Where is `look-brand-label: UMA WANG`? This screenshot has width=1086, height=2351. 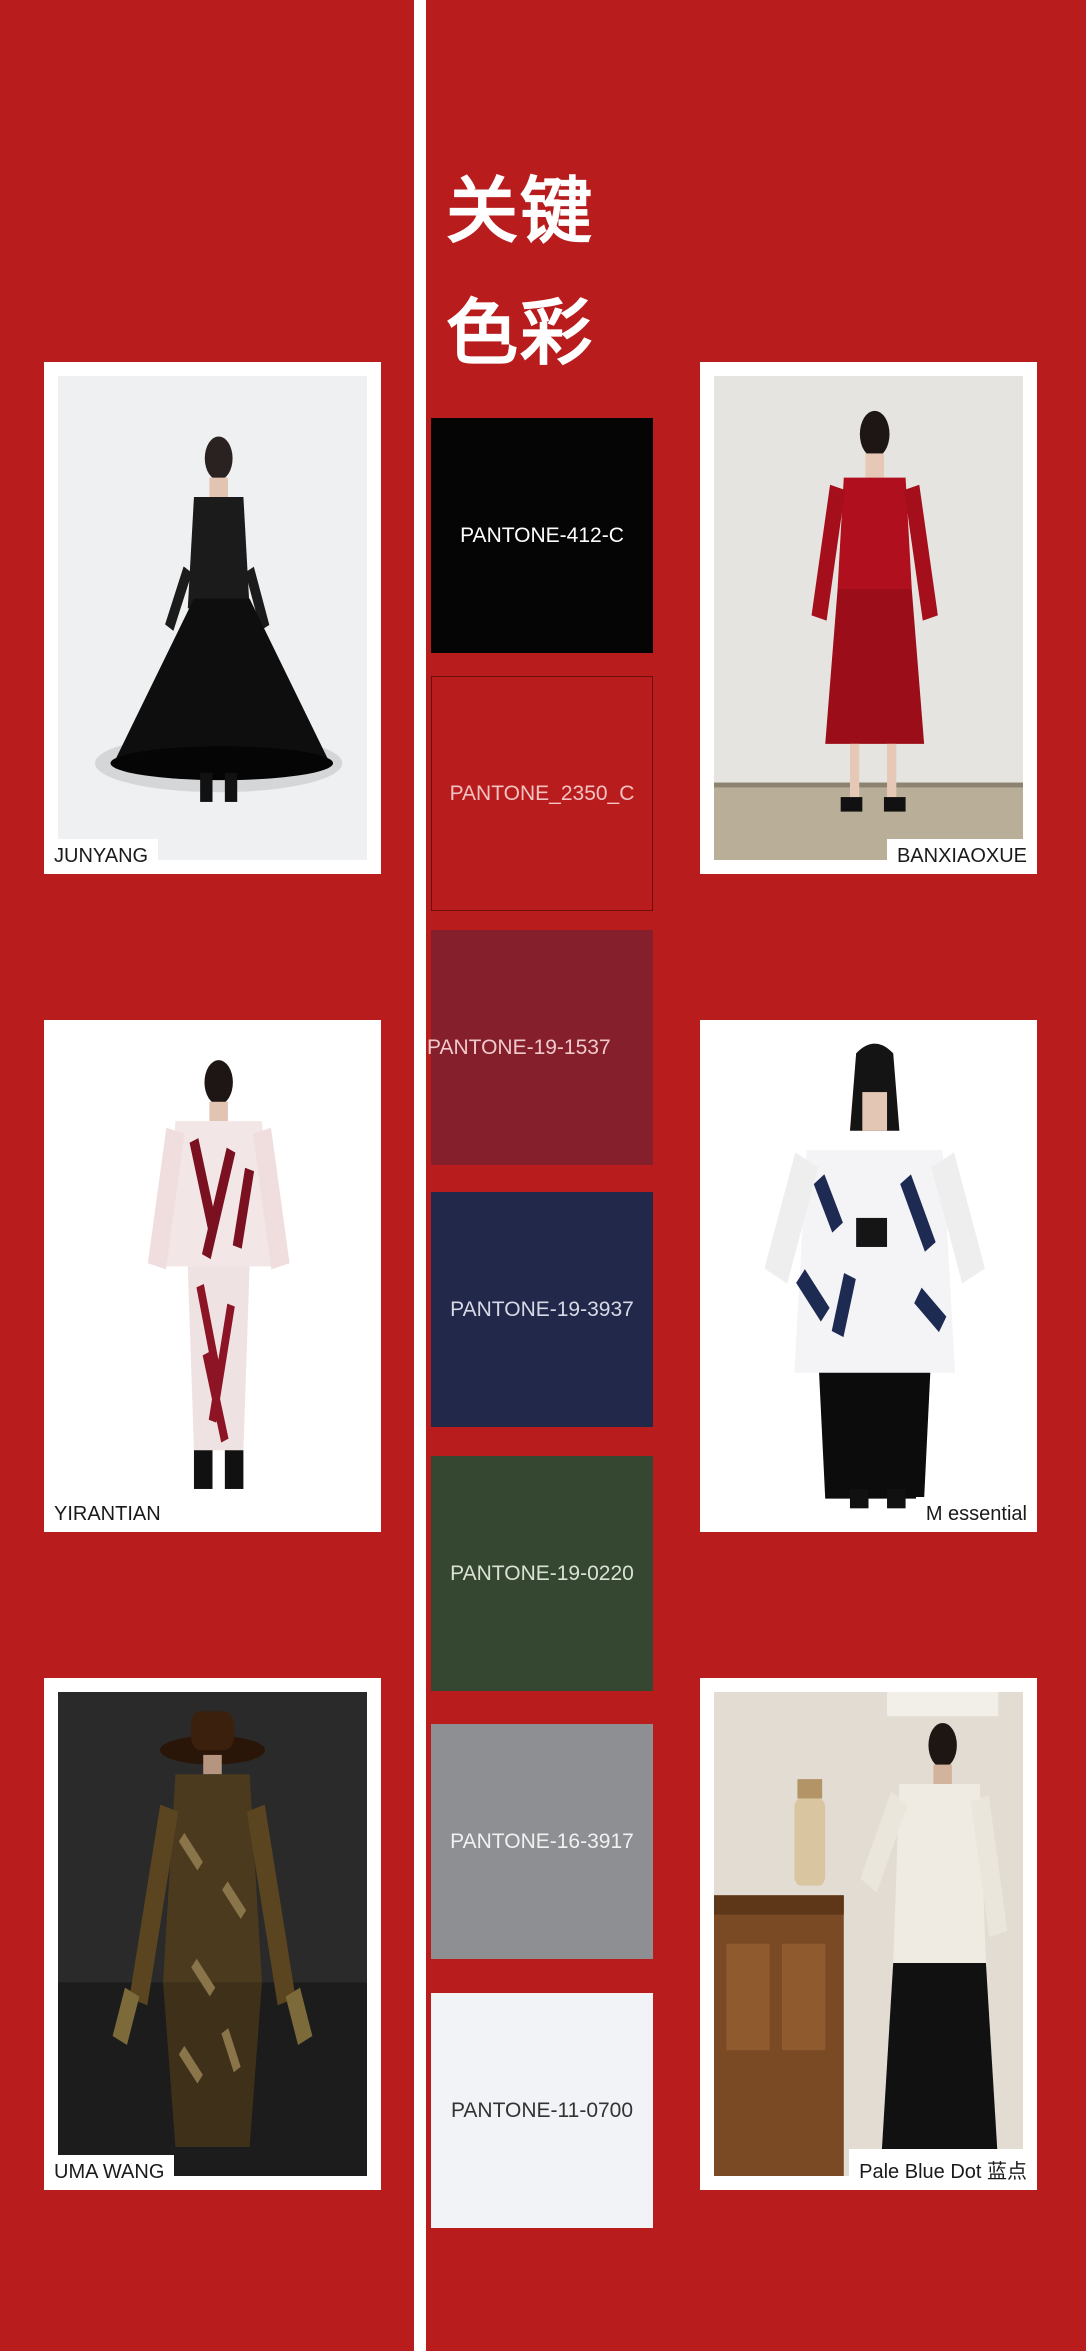
look-brand-label: UMA WANG is located at coordinates (109, 2172).